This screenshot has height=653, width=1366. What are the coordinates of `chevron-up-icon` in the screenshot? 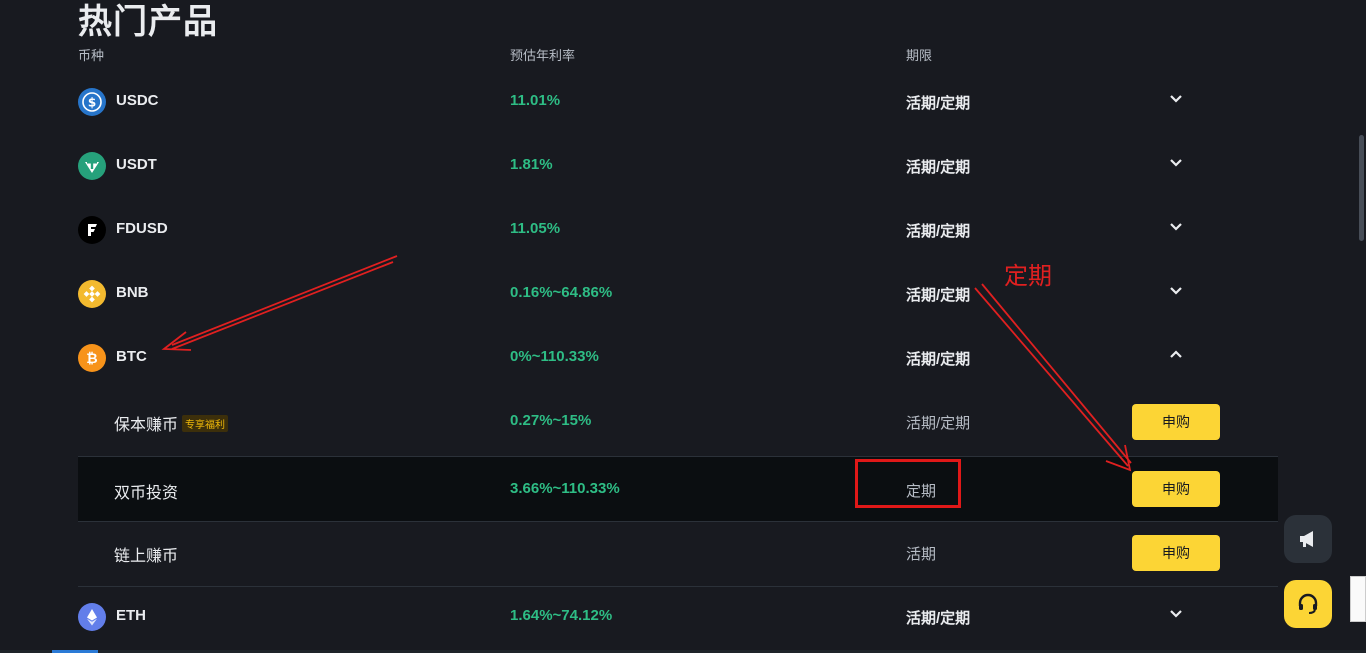 It's located at (1176, 354).